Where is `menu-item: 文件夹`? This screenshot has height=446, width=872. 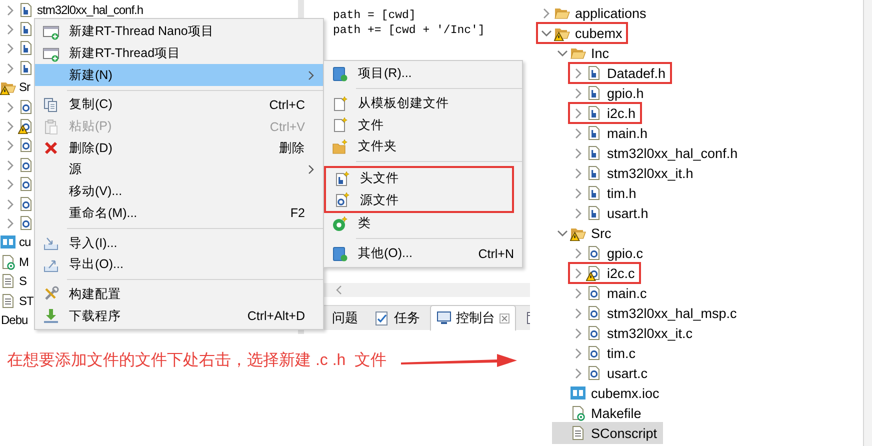 menu-item: 文件夹 is located at coordinates (423, 147).